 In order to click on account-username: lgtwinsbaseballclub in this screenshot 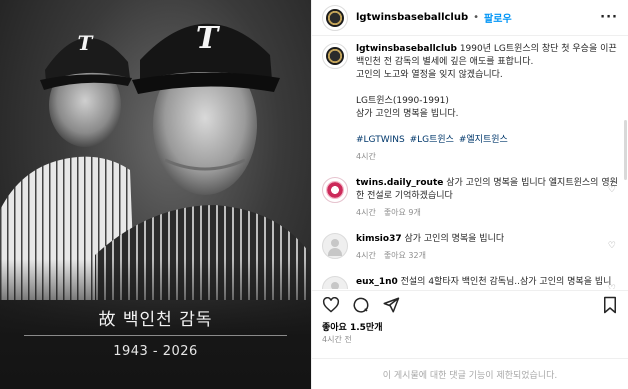, I will do `click(412, 17)`.